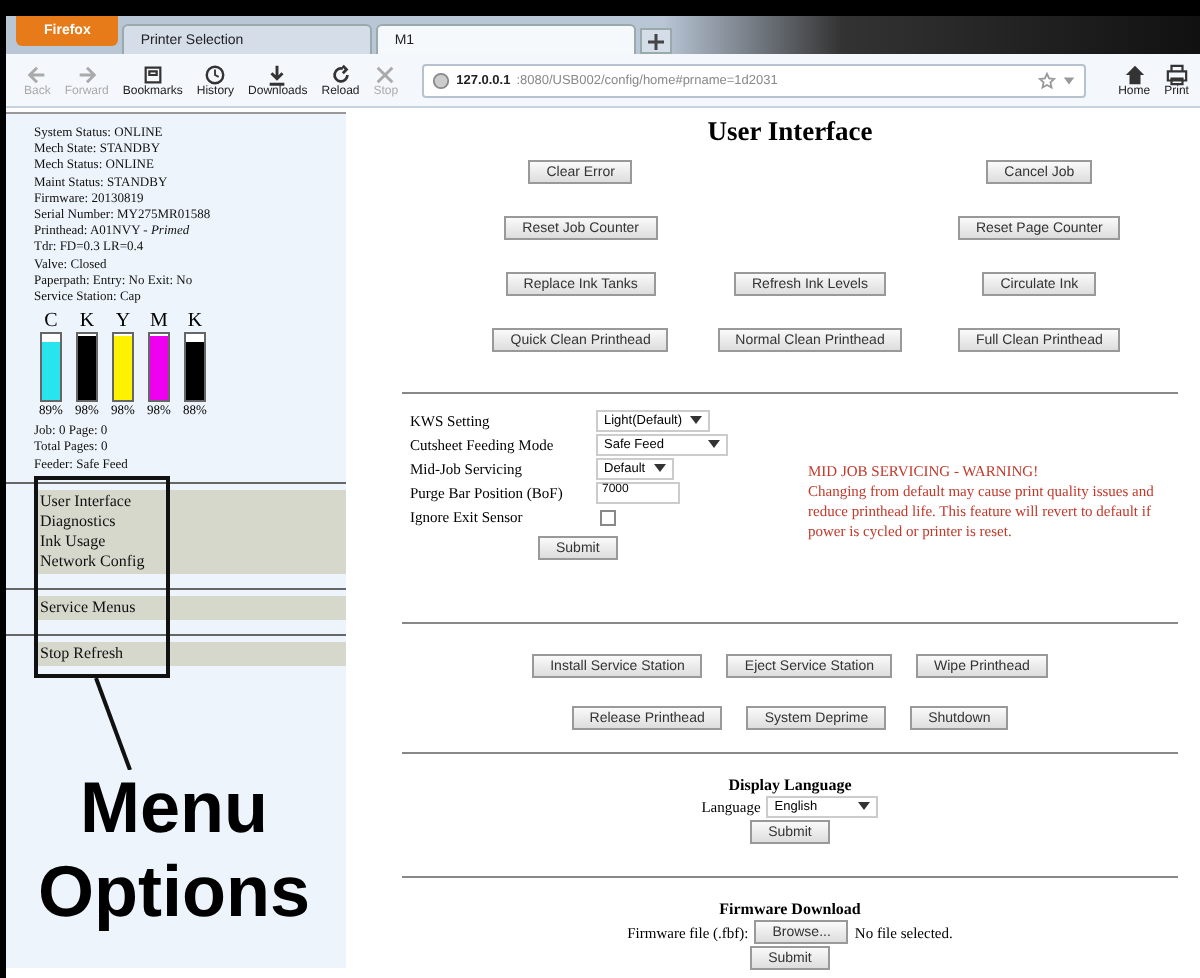 The image size is (1200, 978). What do you see at coordinates (790, 785) in the screenshot?
I see `section-heading: Display Language` at bounding box center [790, 785].